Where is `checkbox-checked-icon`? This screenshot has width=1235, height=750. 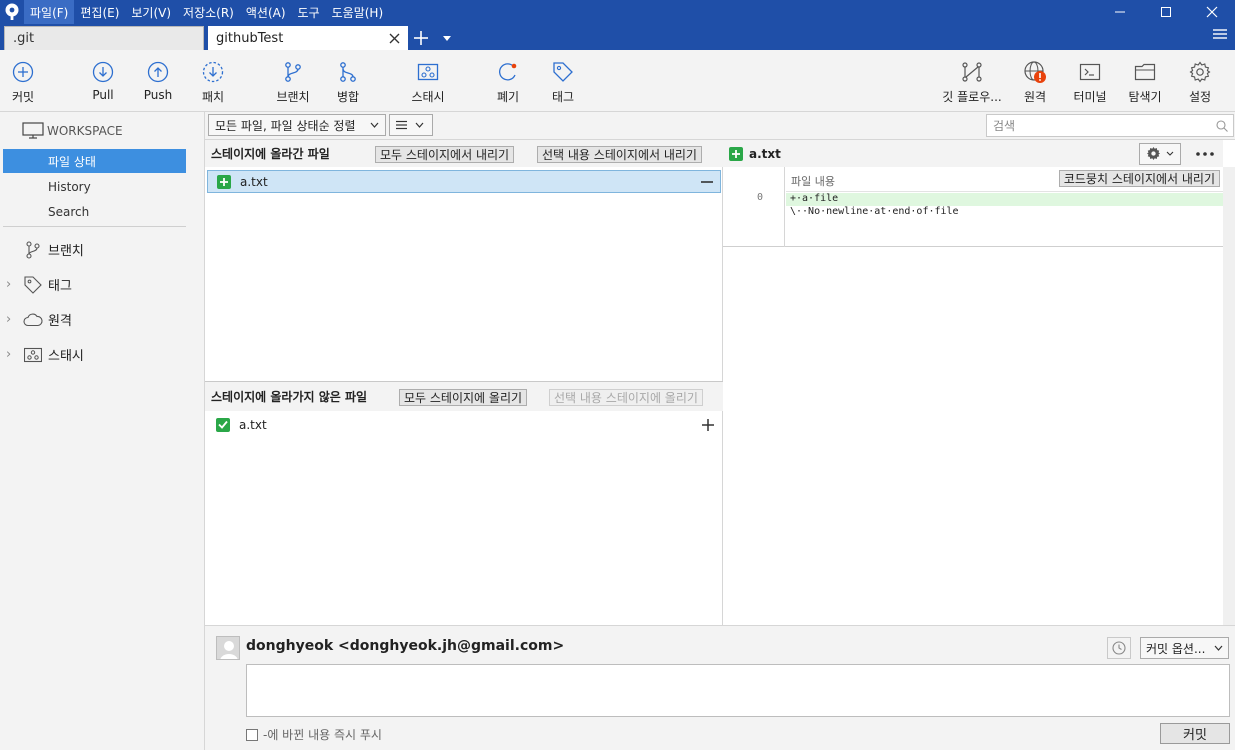
checkbox-checked-icon is located at coordinates (223, 424).